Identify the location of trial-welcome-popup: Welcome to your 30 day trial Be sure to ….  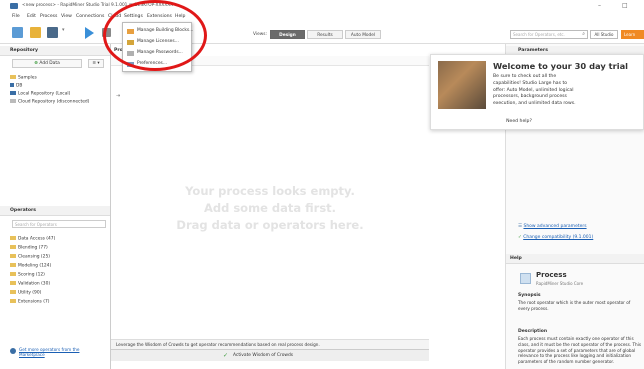
(537, 92).